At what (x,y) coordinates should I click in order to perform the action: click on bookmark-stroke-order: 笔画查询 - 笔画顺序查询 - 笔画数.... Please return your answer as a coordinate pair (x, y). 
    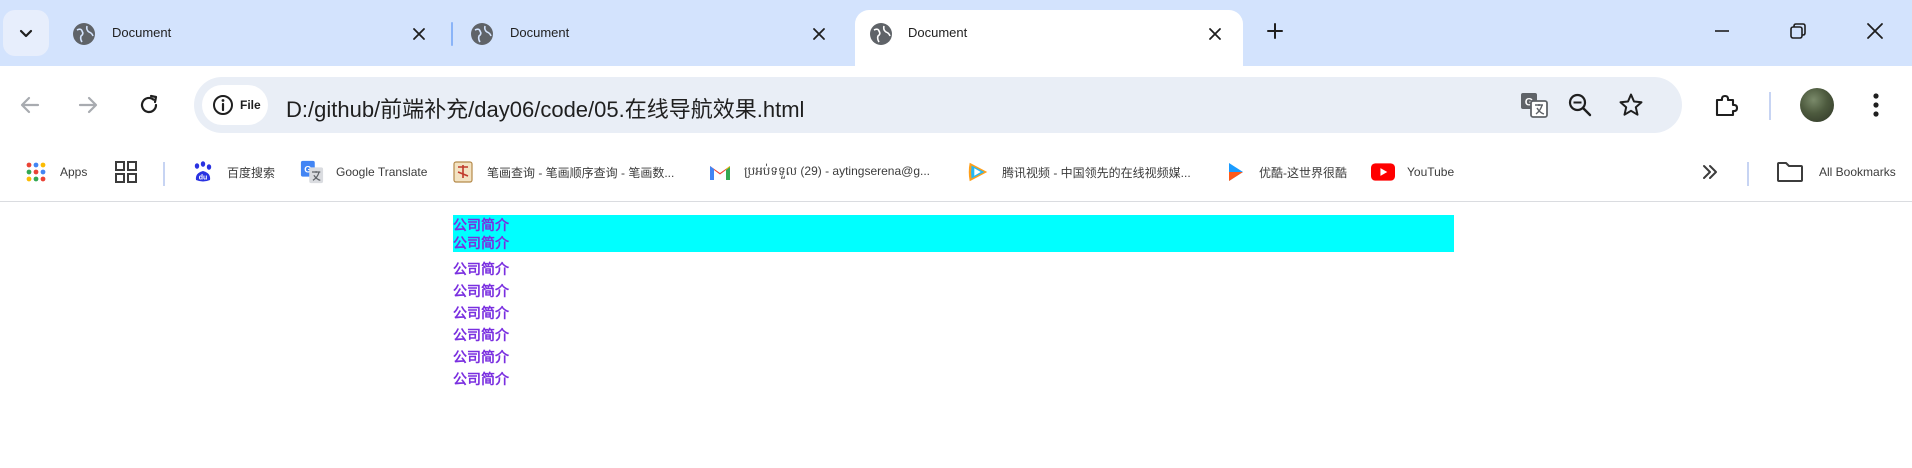
    Looking at the image, I should click on (562, 172).